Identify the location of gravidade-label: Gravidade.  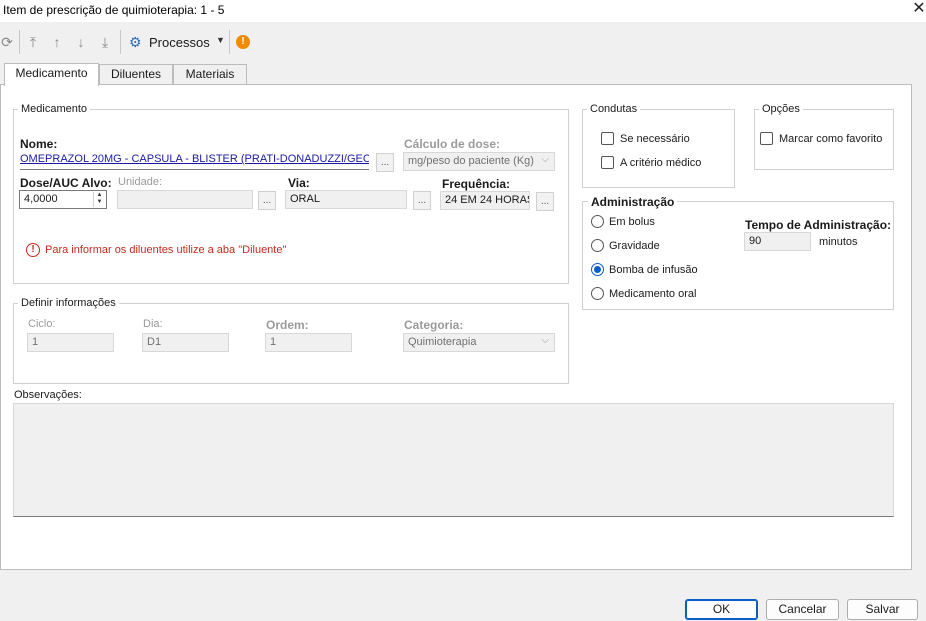
(634, 246).